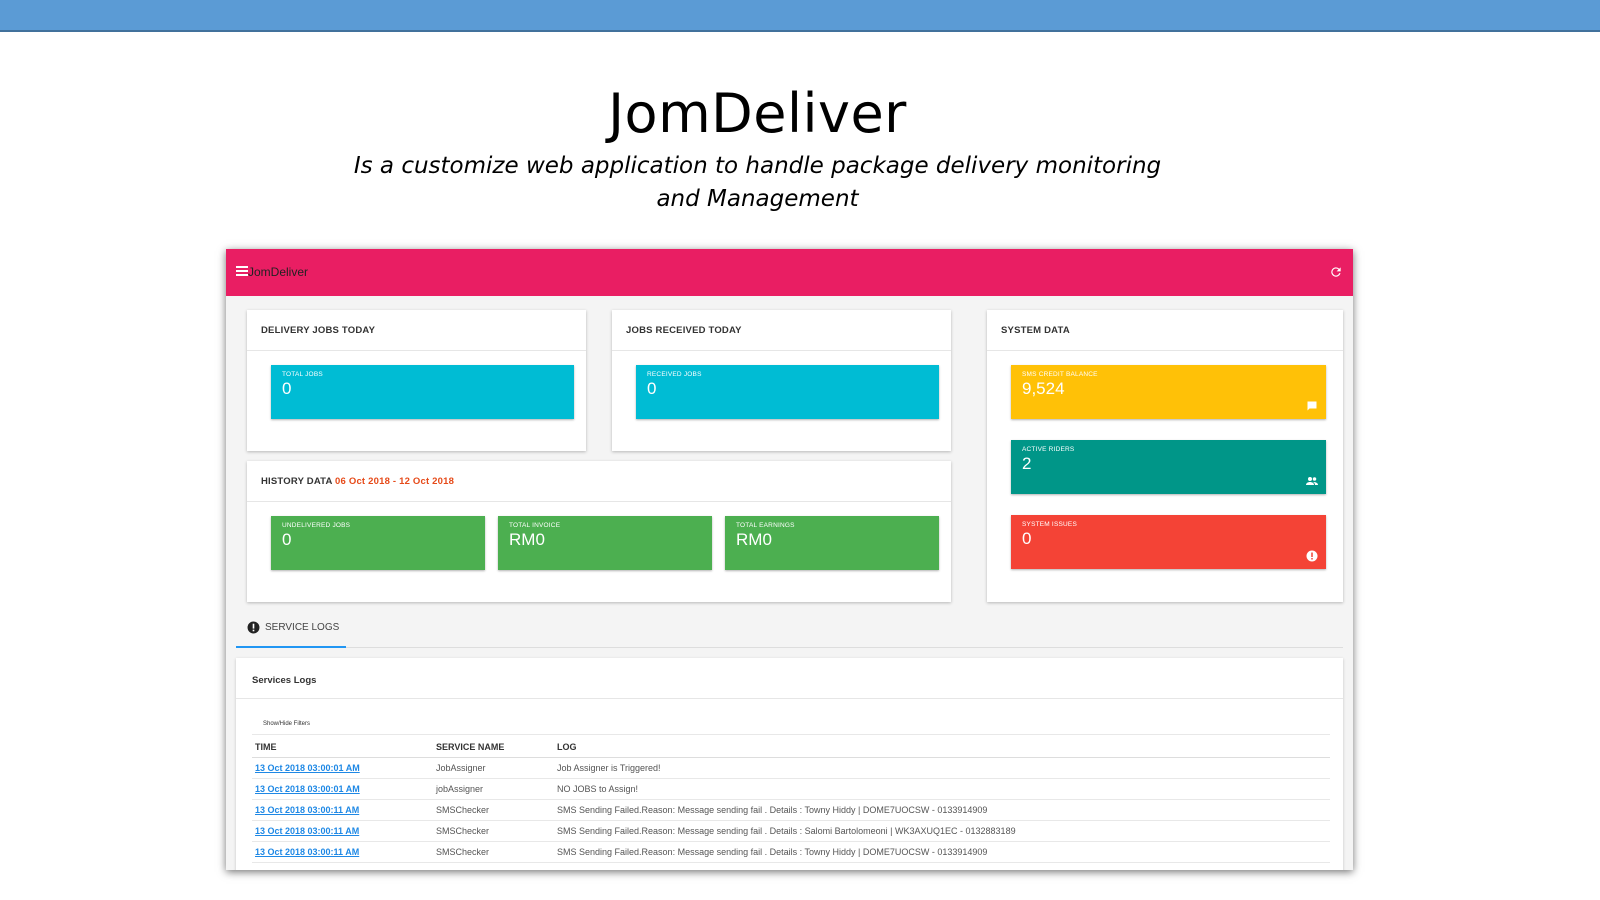 This screenshot has width=1600, height=900. I want to click on chat-icon, so click(1312, 406).